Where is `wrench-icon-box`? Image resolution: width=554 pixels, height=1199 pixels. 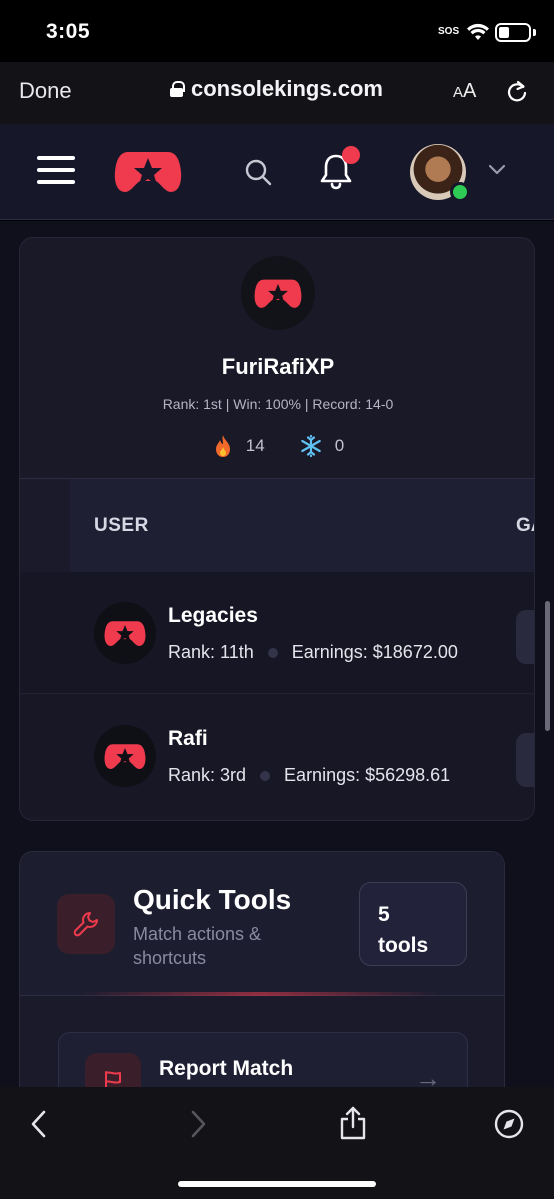
wrench-icon-box is located at coordinates (86, 924).